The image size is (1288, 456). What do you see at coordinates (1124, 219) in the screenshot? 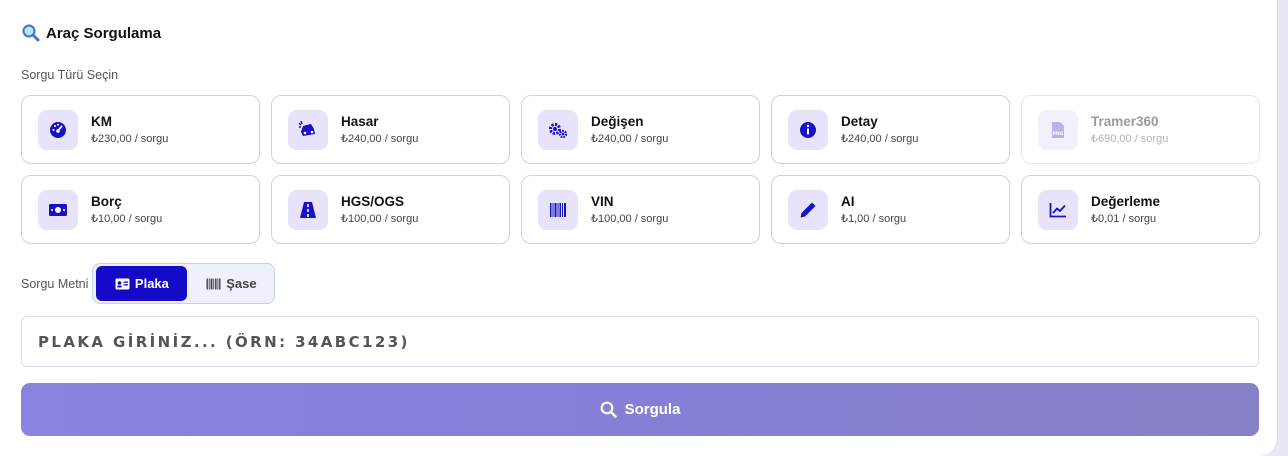
I see `query-option-price: ₺0,01 / sorgu` at bounding box center [1124, 219].